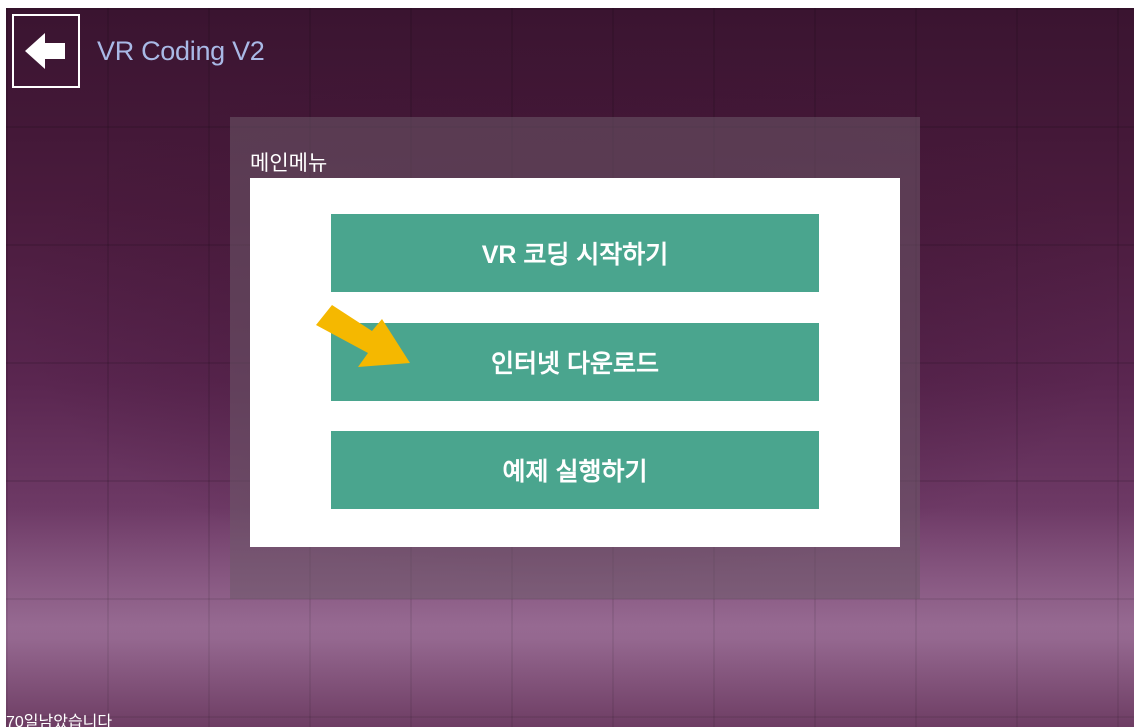 This screenshot has height=727, width=1134. Describe the element at coordinates (575, 470) in the screenshot. I see `run-examples-button: 예제 실행하기` at that location.